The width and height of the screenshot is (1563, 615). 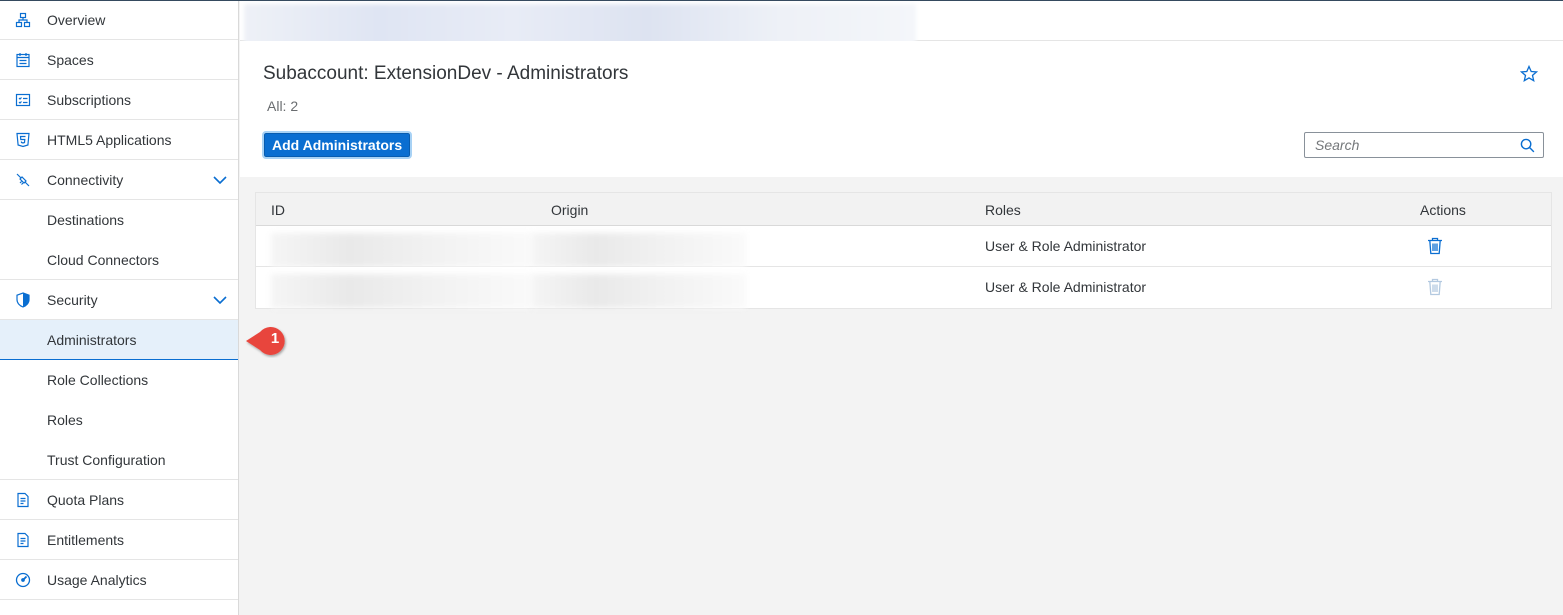 I want to click on sidebar-item-label: Role Collections, so click(x=98, y=380).